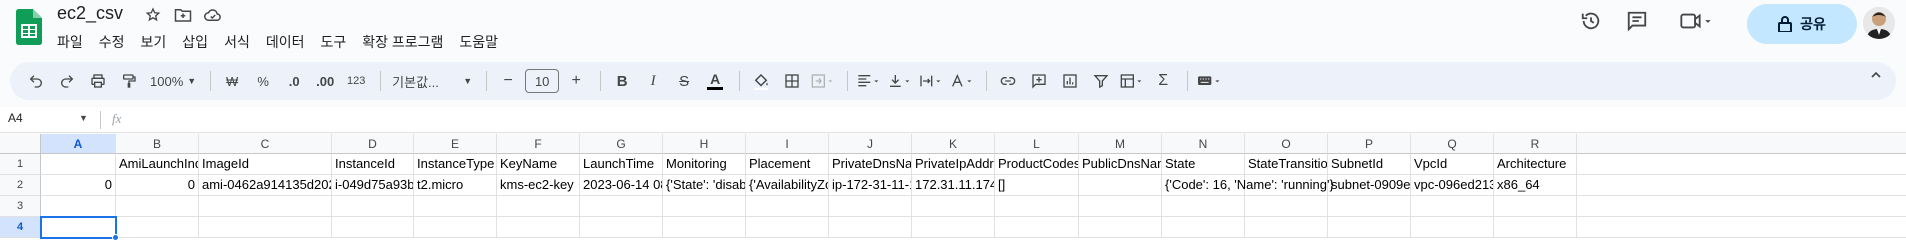  I want to click on row-header-2: 2, so click(20, 185).